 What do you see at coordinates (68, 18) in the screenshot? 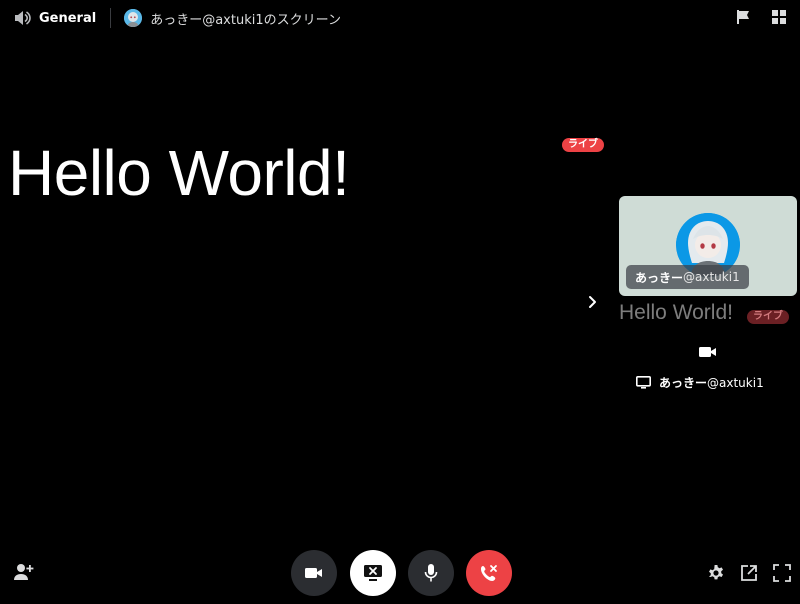
I see `channel-name: General` at bounding box center [68, 18].